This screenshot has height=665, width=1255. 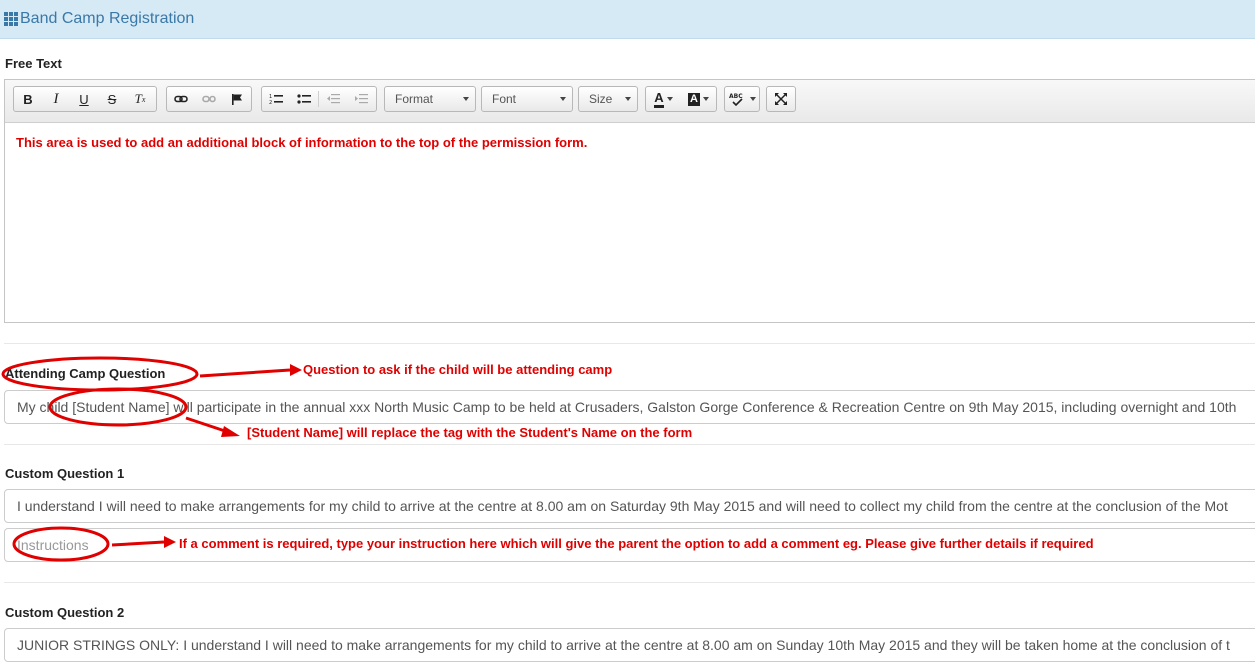 I want to click on decrease-indent-icon, so click(x=333, y=99).